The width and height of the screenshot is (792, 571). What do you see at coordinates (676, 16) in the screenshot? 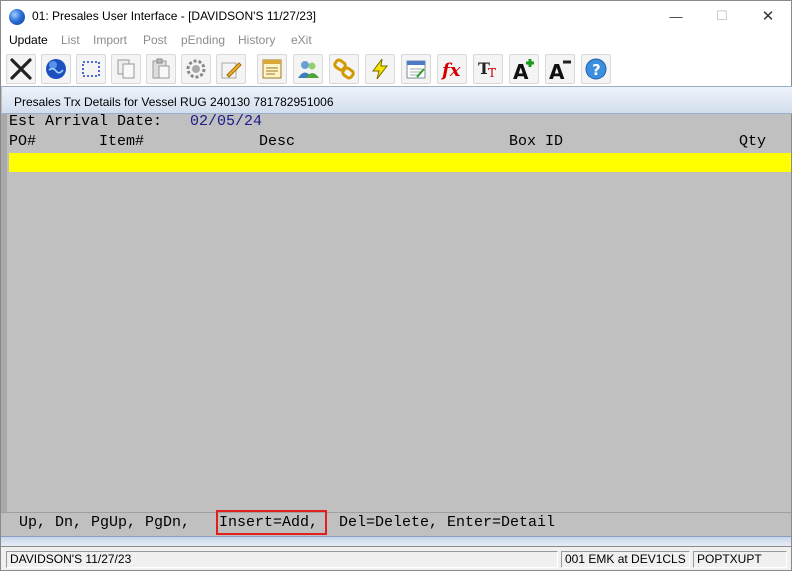
I see `minimize-button: —` at bounding box center [676, 16].